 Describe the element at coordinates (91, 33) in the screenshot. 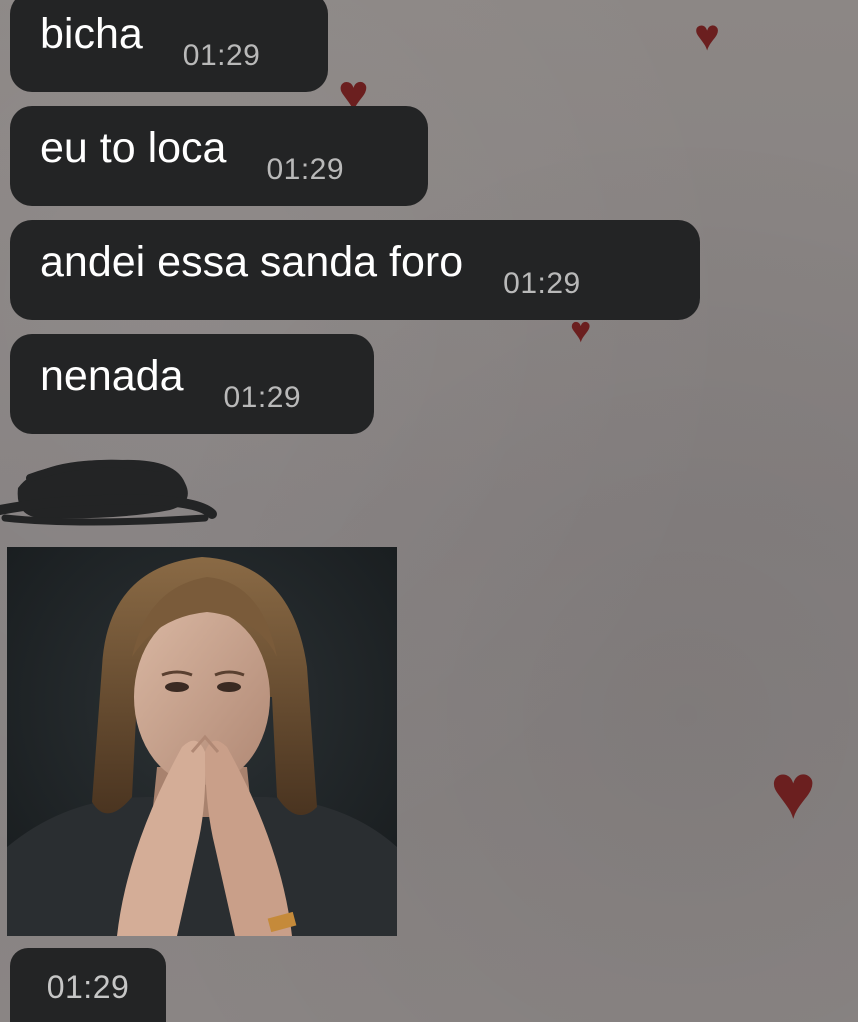

I see `message-text: bicha` at that location.